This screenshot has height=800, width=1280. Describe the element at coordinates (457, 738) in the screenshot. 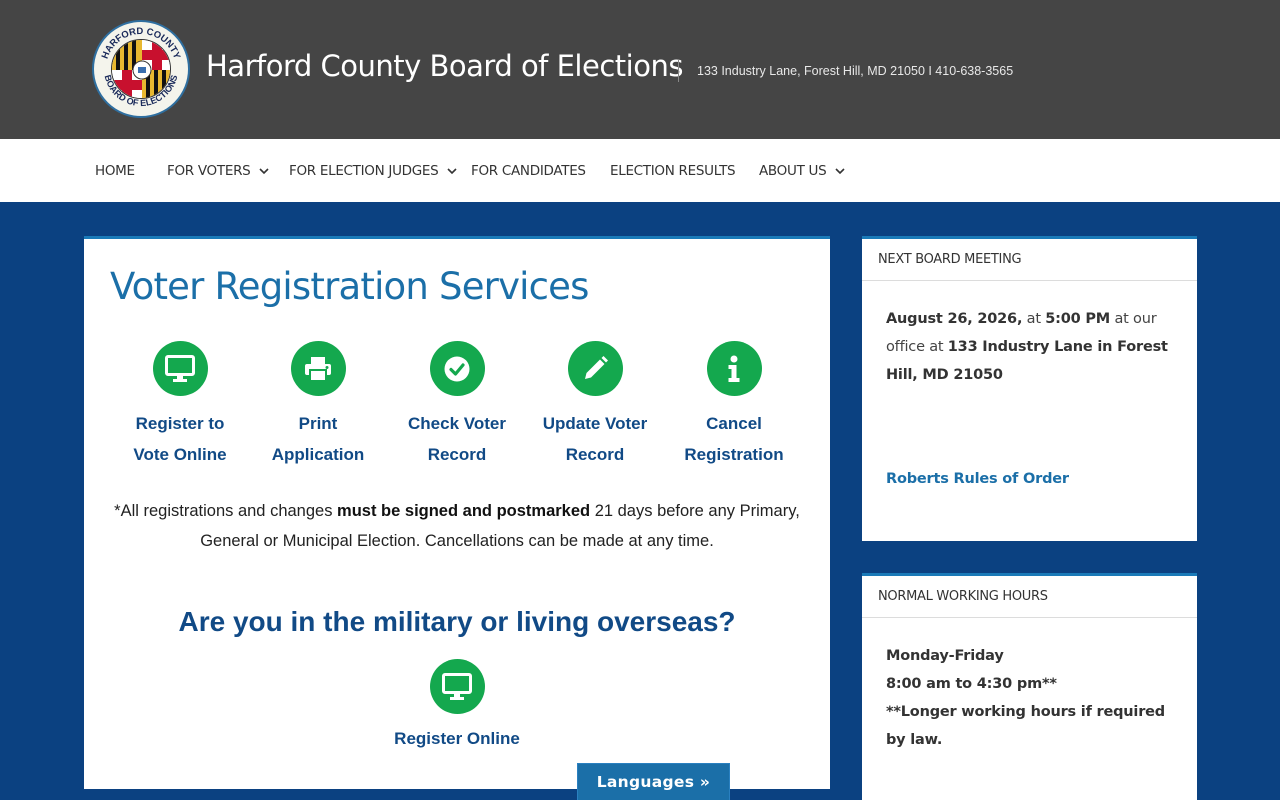

I see `register-online-label: Register Online` at that location.